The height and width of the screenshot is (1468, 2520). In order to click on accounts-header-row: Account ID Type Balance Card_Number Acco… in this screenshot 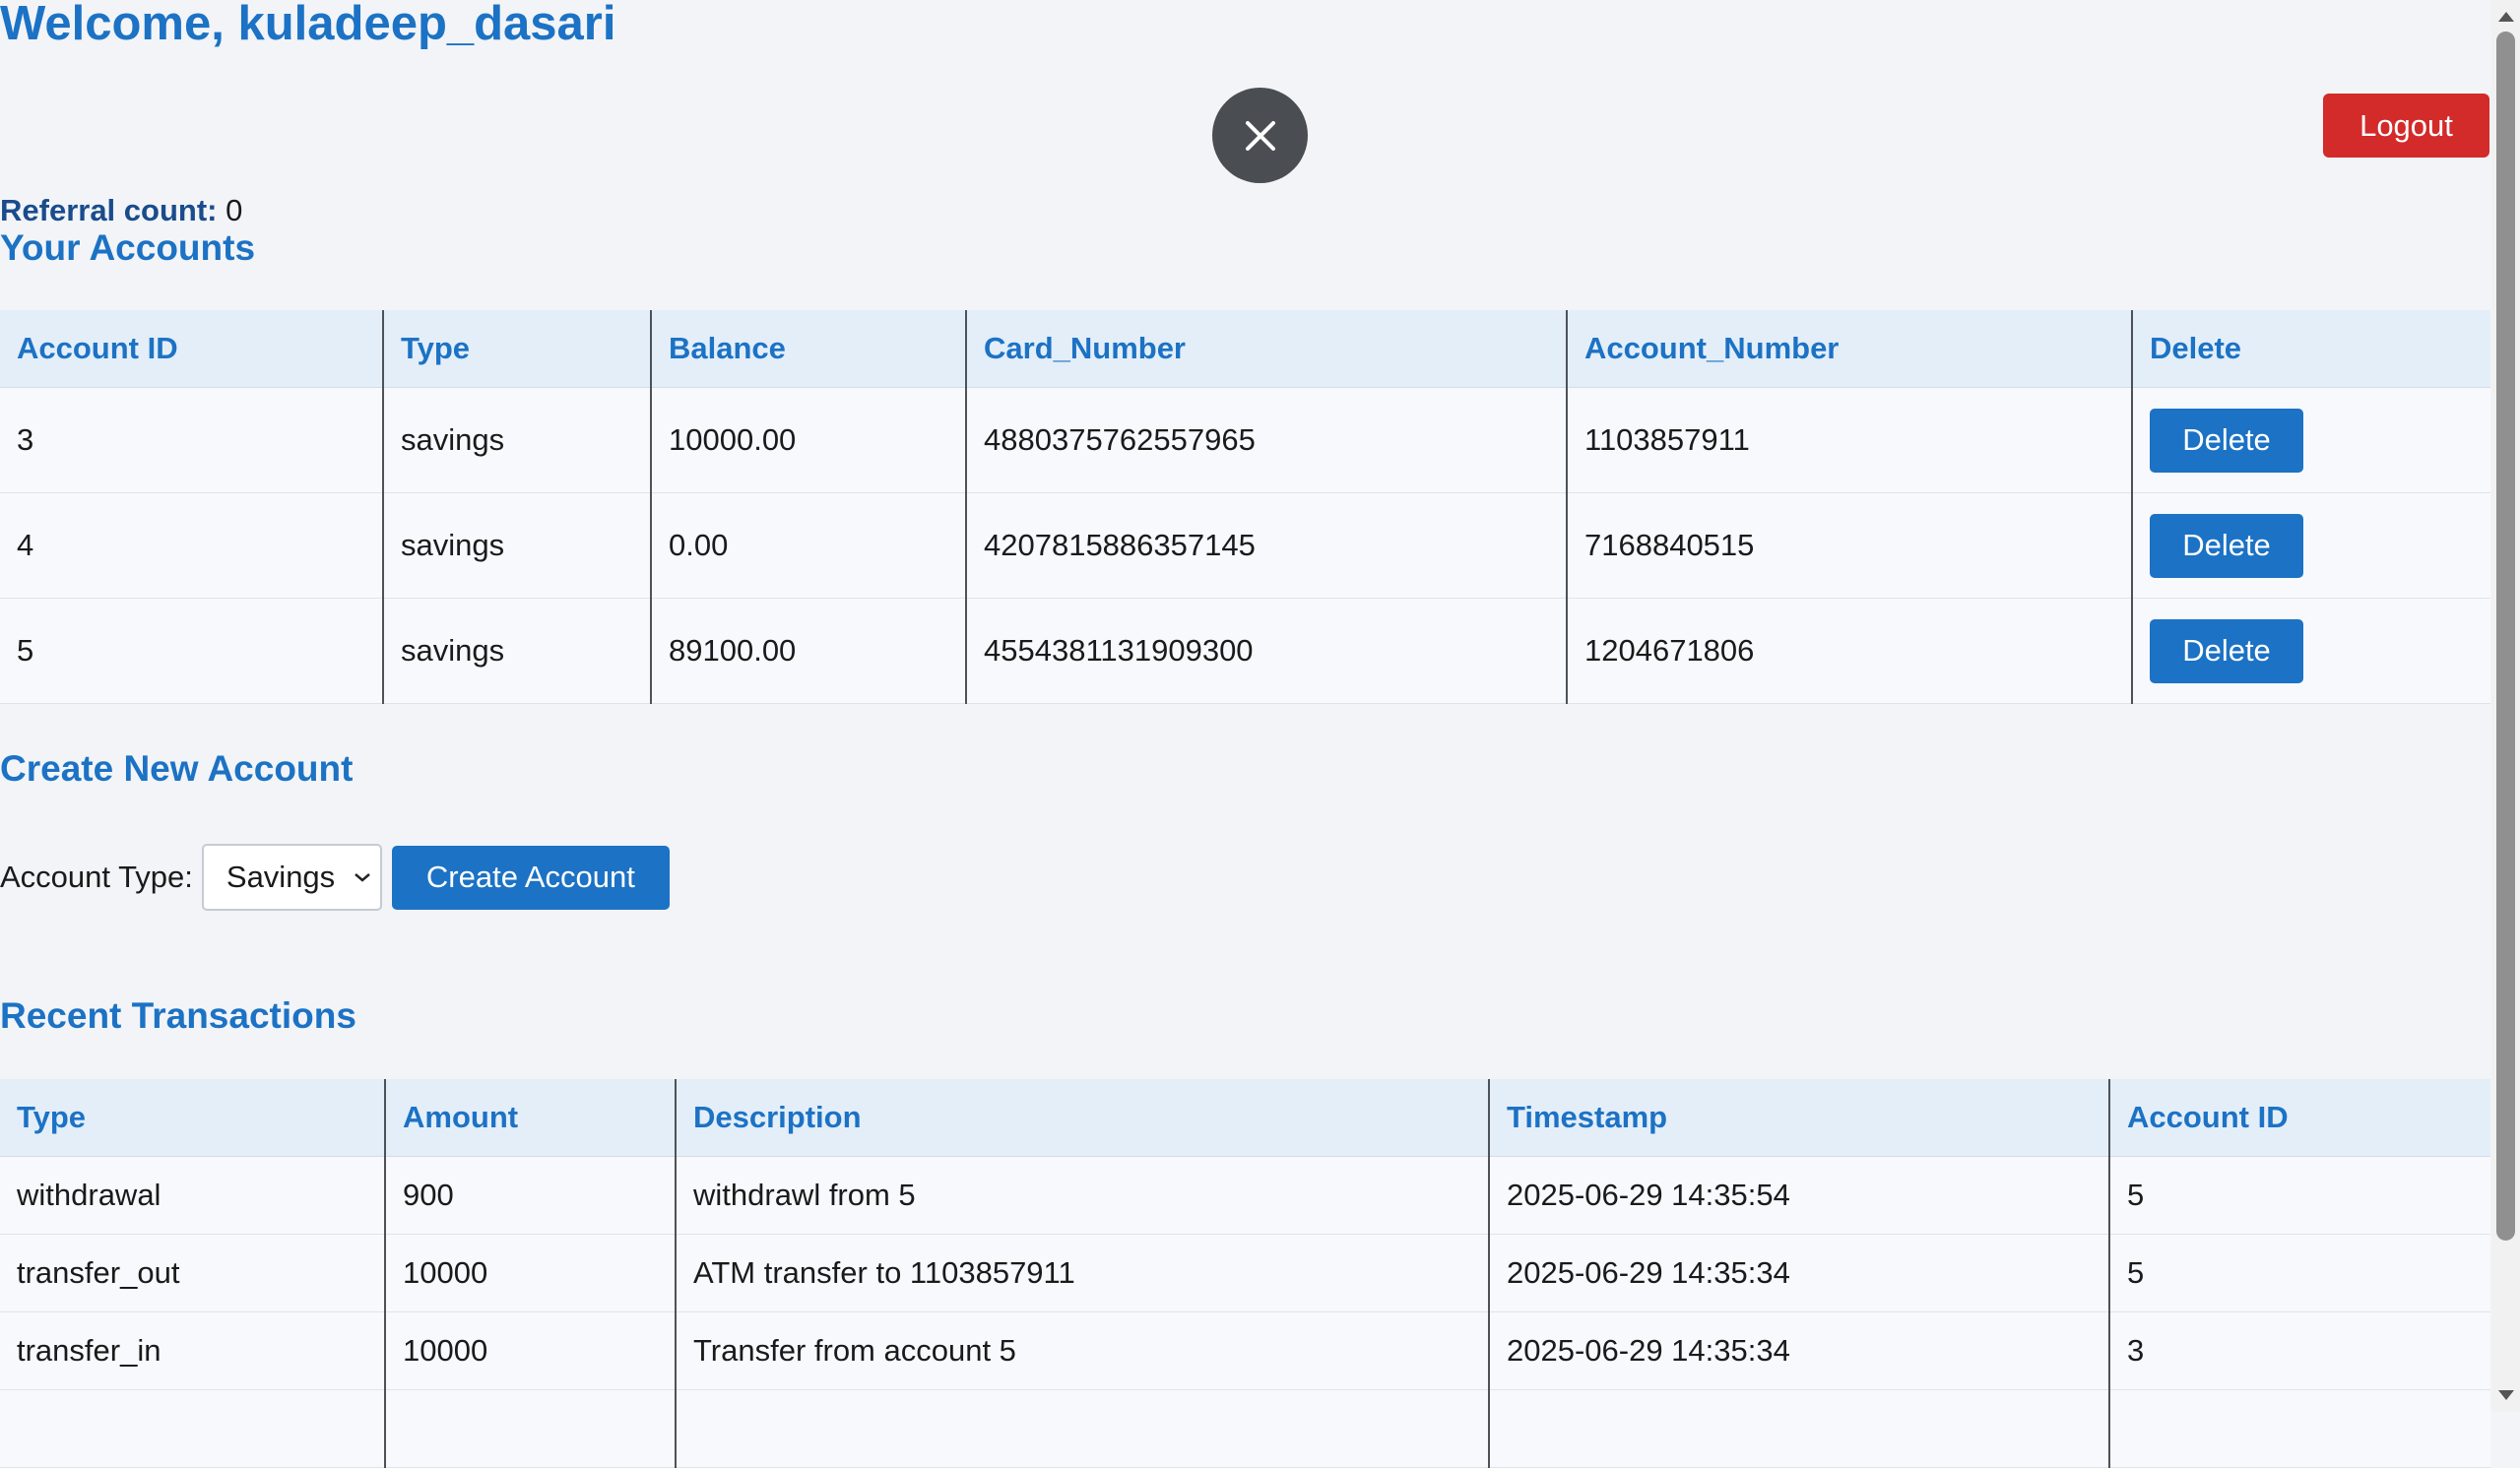, I will do `click(1245, 349)`.